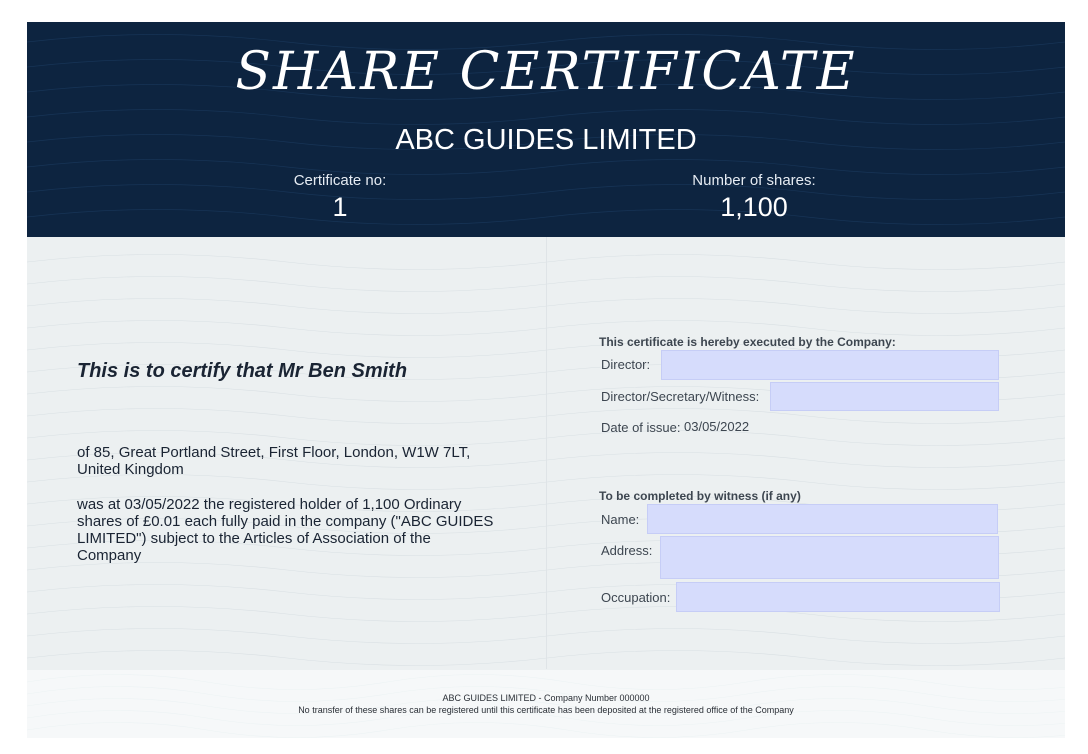 The height and width of the screenshot is (754, 1088). I want to click on number-of-shares-block: Number of shares: 1,100, so click(754, 198).